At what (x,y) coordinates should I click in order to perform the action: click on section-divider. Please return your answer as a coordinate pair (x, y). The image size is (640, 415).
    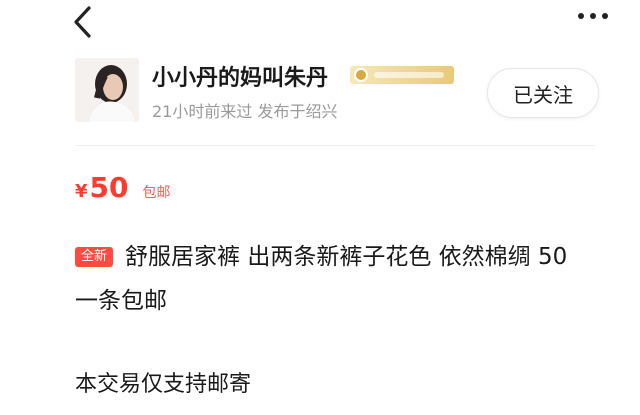
    Looking at the image, I should click on (335, 145).